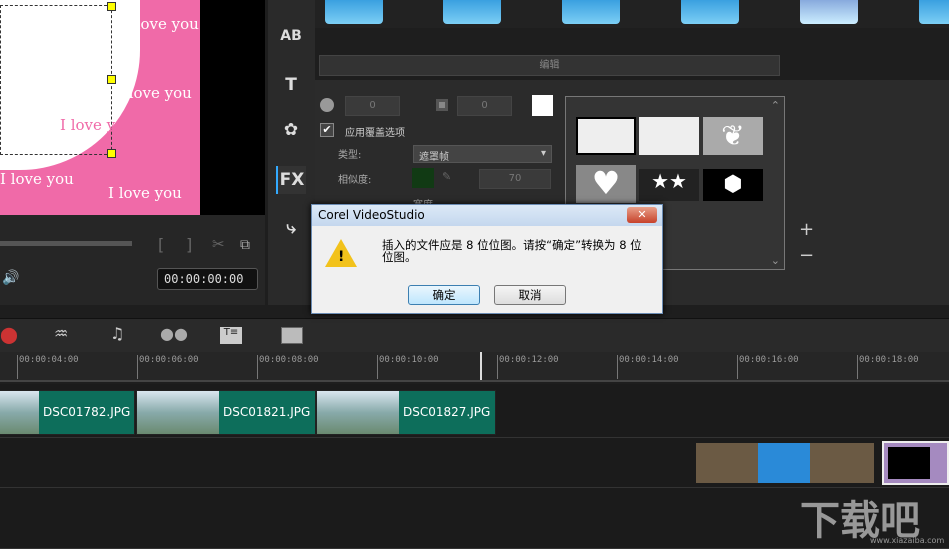 The height and width of the screenshot is (549, 949). What do you see at coordinates (189, 244) in the screenshot?
I see `mark-out-icon: ]` at bounding box center [189, 244].